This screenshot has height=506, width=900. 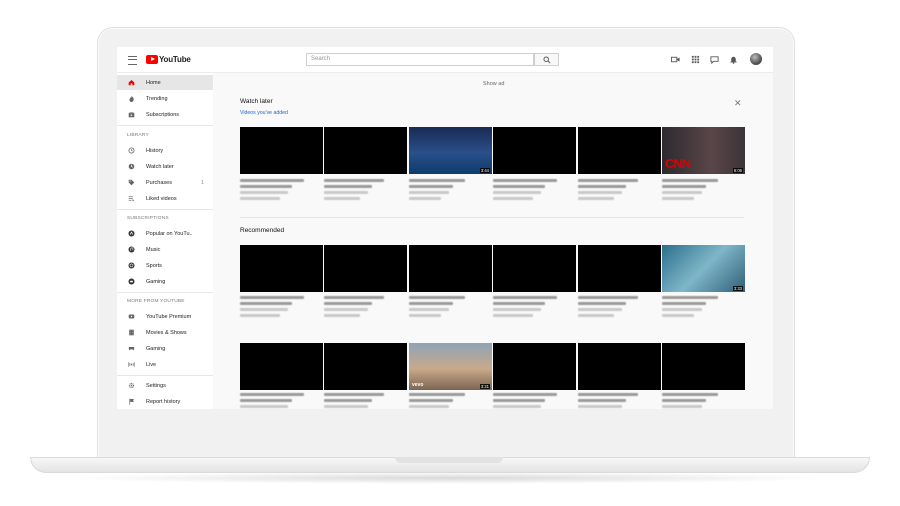 I want to click on apps-icon, so click(x=695, y=59).